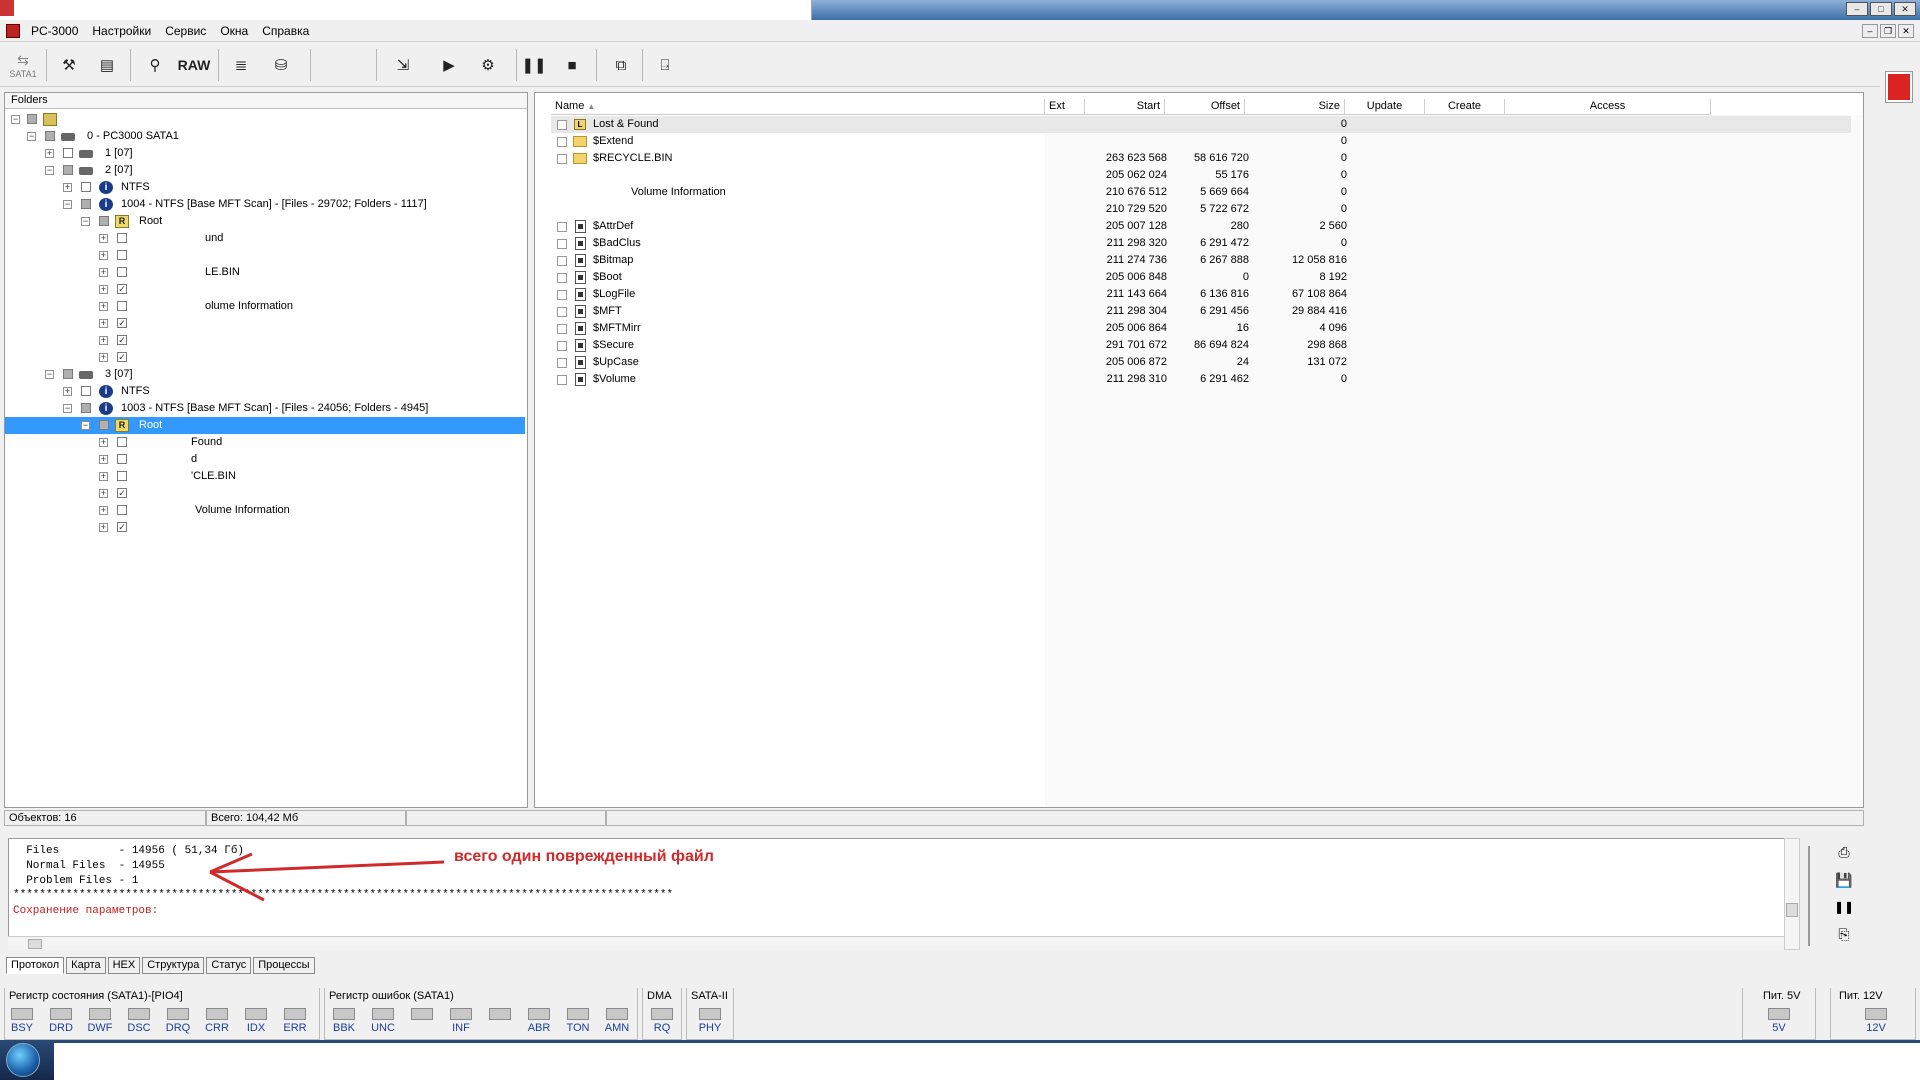  Describe the element at coordinates (265, 459) in the screenshot. I see `tree-row-item: + d` at that location.